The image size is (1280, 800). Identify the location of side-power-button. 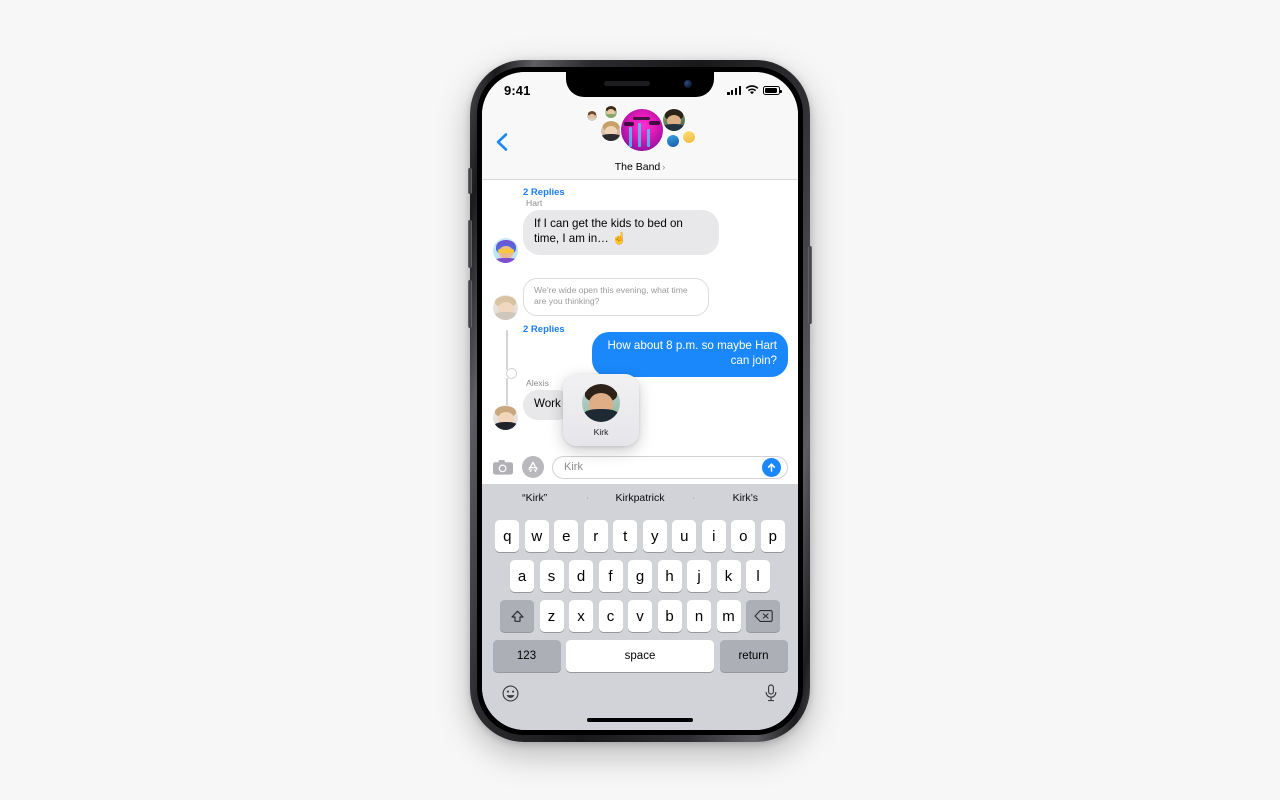
(810, 285).